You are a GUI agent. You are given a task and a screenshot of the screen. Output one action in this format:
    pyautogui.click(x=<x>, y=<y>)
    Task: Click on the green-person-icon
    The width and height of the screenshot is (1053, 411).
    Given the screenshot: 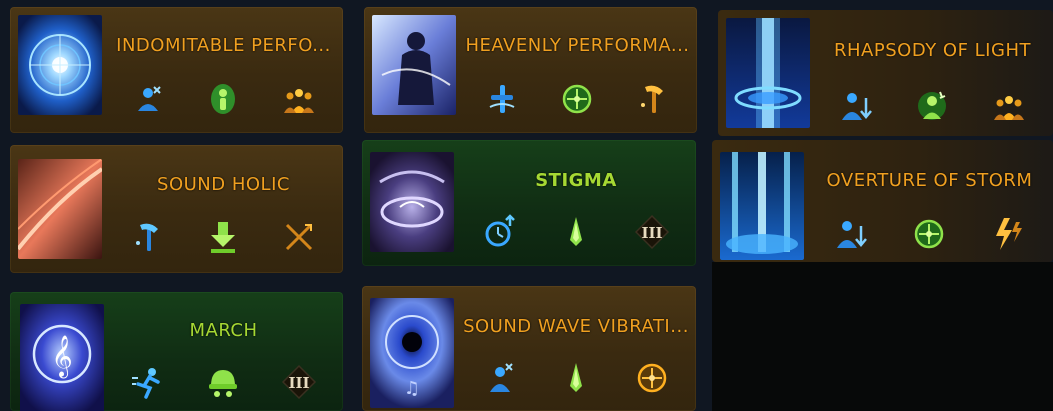 What is the action you would take?
    pyautogui.click(x=223, y=99)
    